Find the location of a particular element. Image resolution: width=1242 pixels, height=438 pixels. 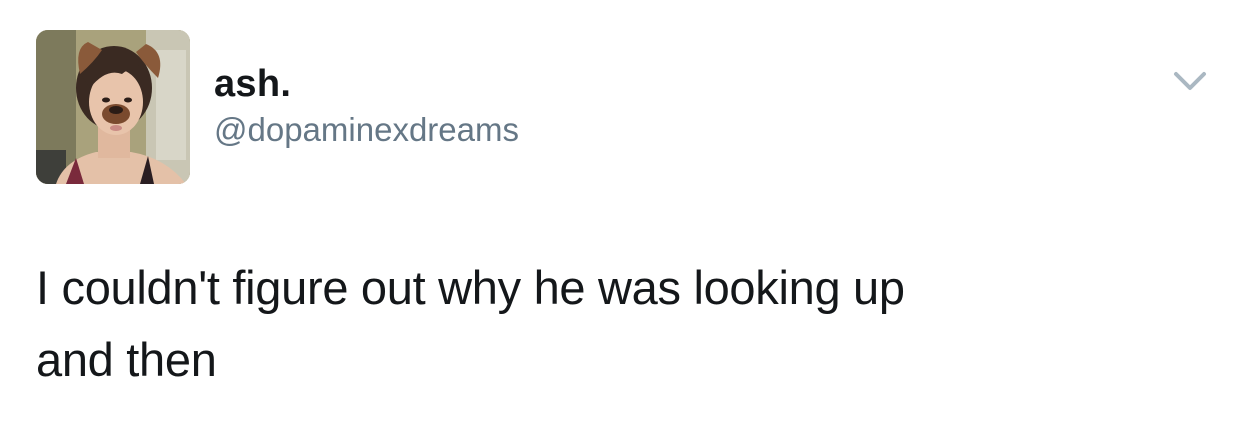

chevron-down-icon is located at coordinates (1190, 81).